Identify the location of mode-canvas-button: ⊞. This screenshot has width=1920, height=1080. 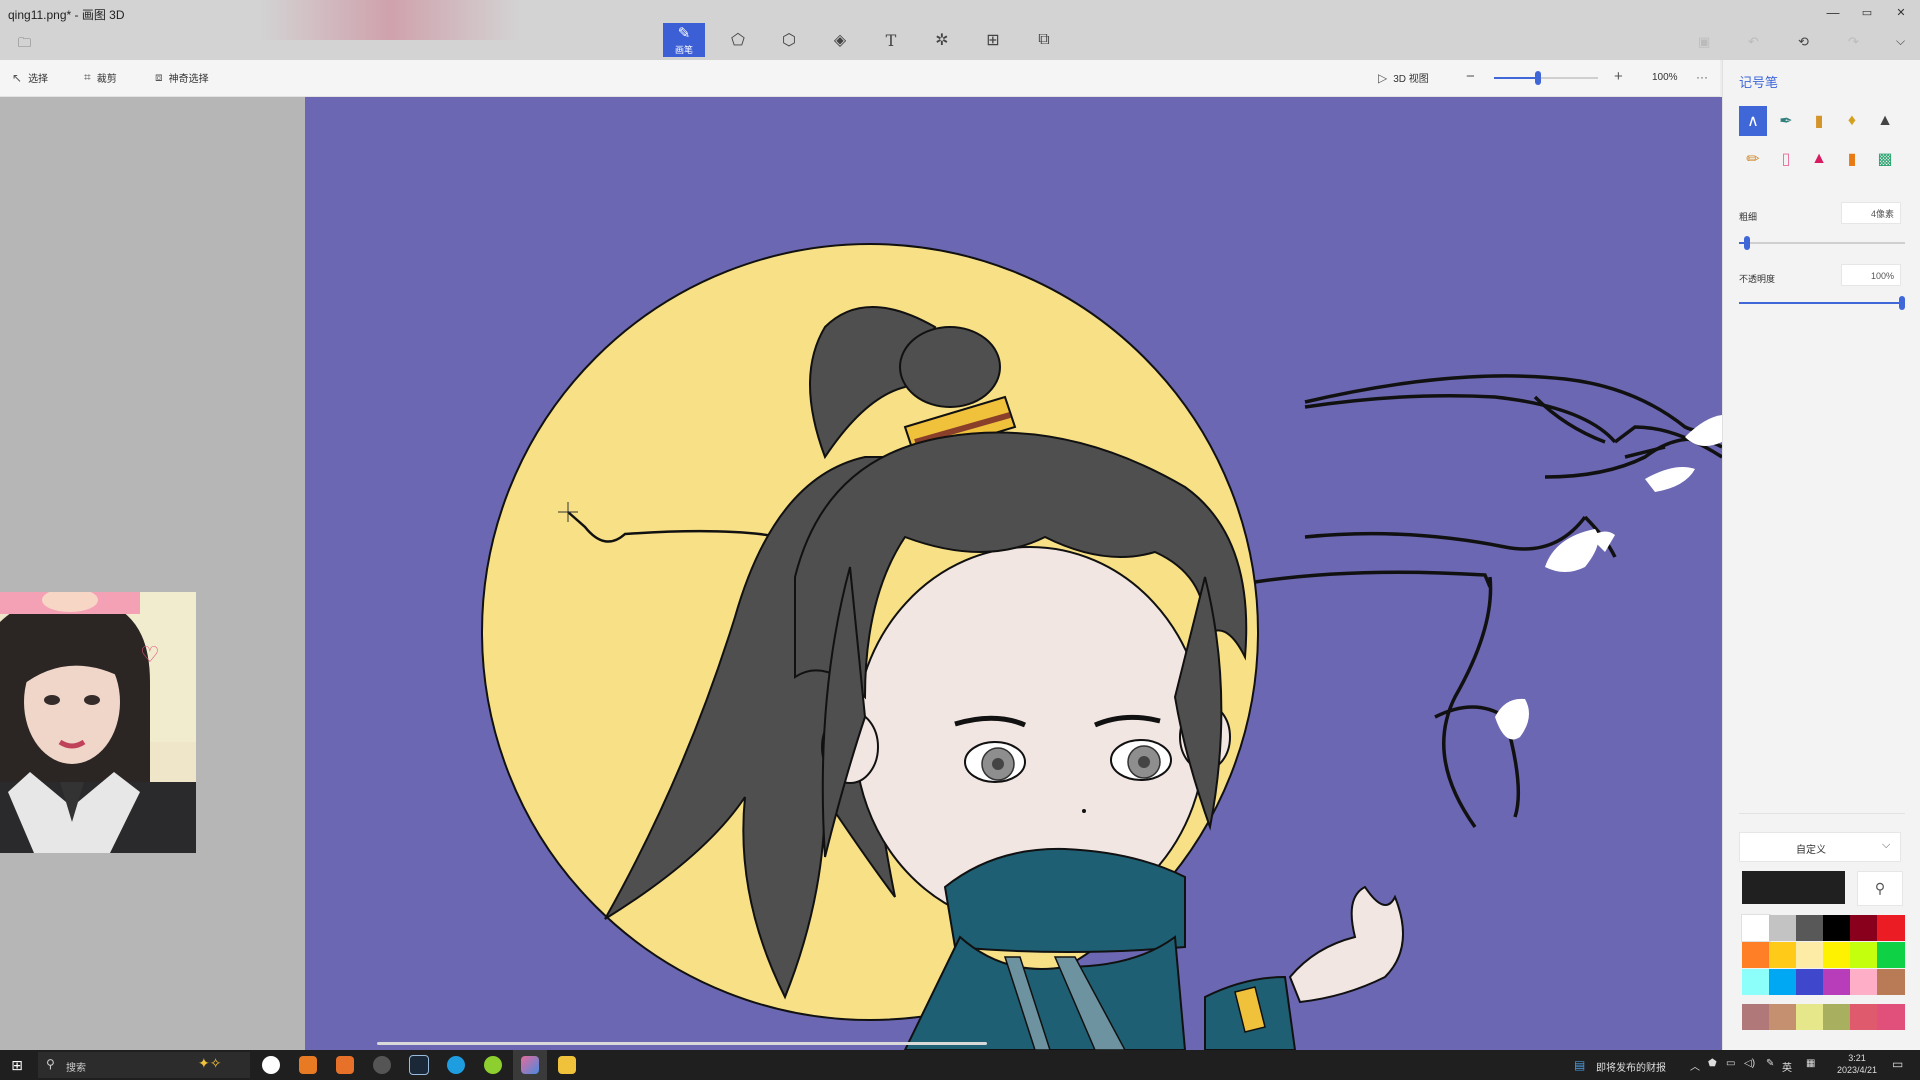
(993, 40).